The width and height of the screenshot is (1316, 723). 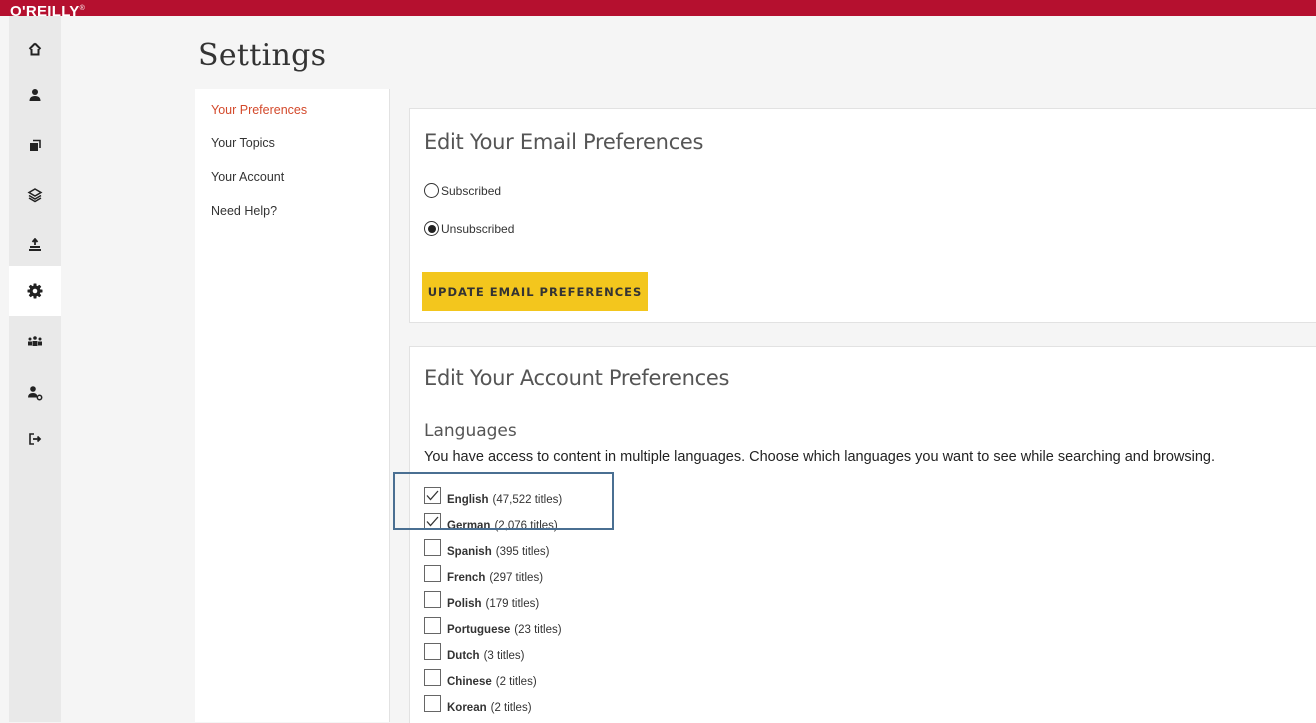 I want to click on upload-icon, so click(x=35, y=244).